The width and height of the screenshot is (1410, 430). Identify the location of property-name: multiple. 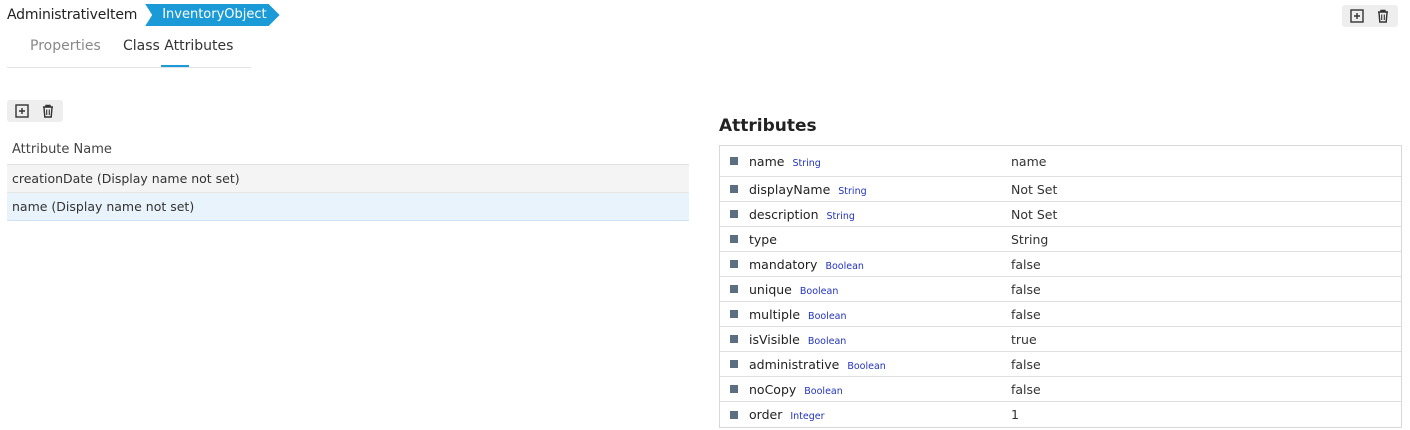
(775, 314).